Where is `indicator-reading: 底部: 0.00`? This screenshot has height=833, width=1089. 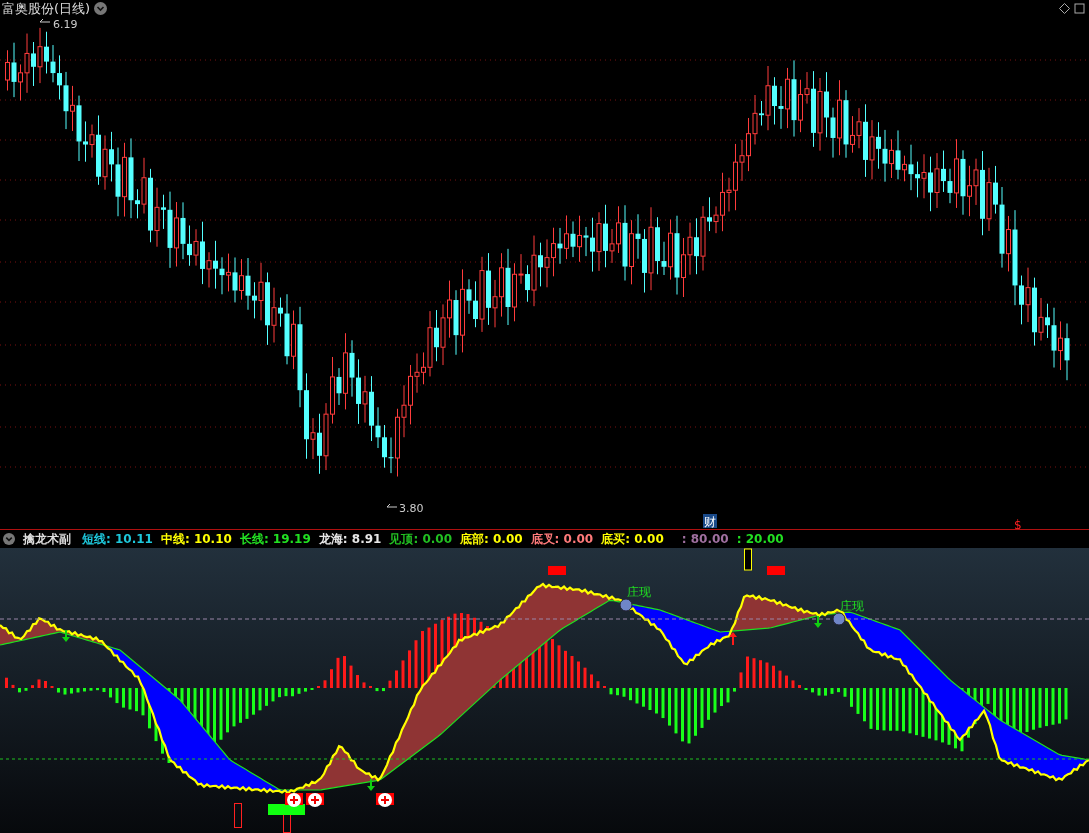 indicator-reading: 底部: 0.00 is located at coordinates (491, 539).